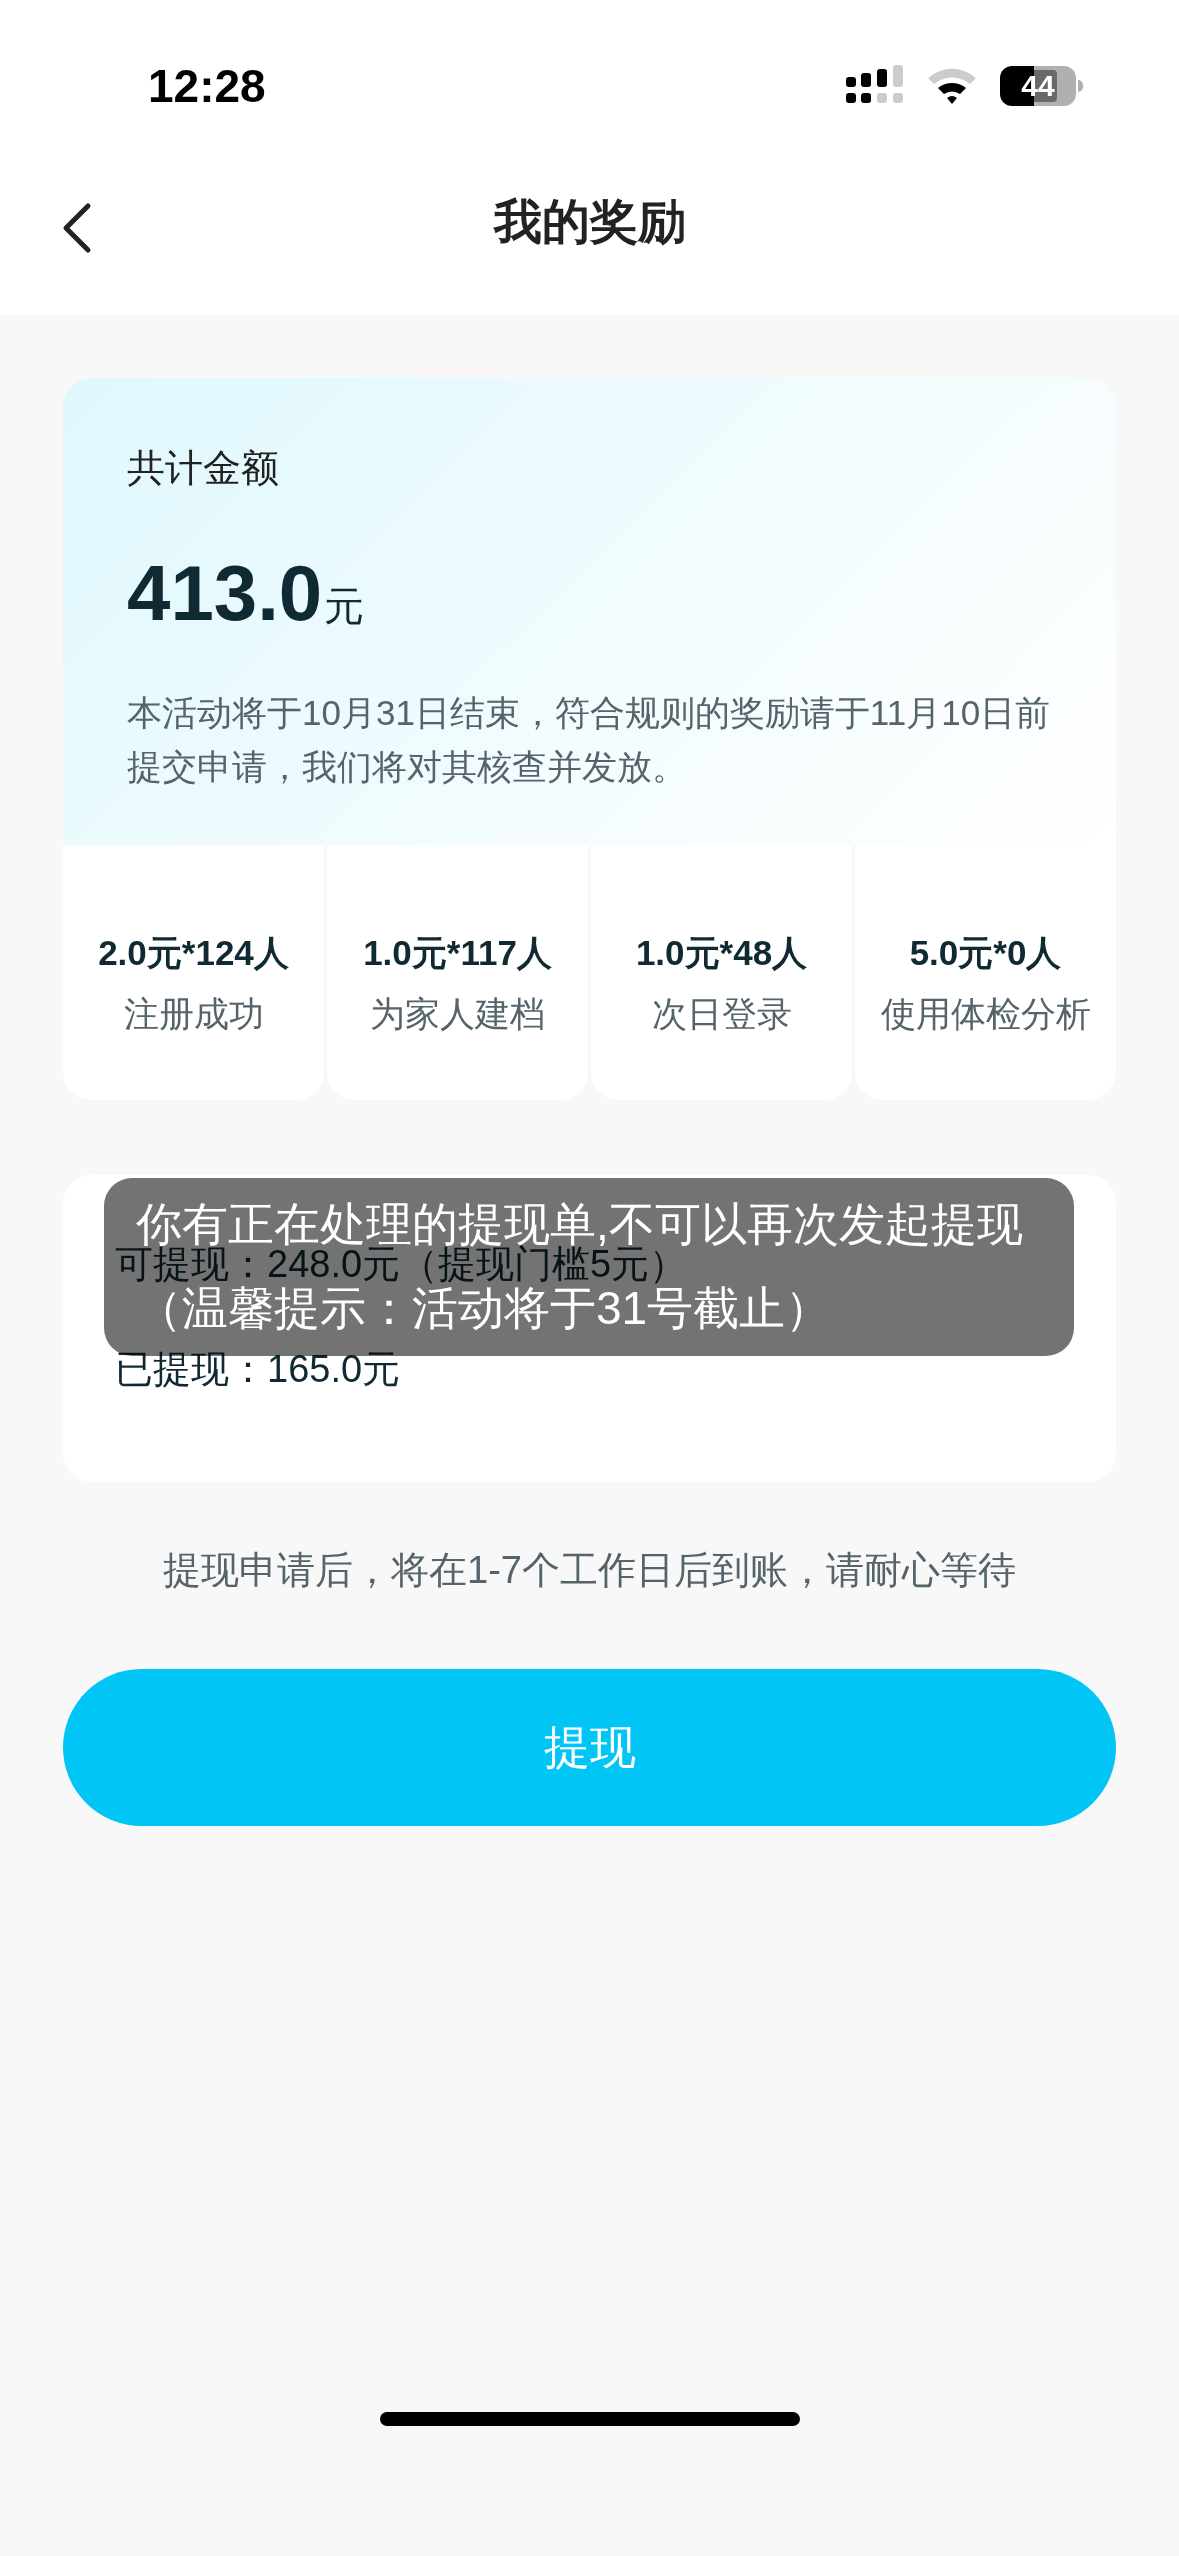 The image size is (1179, 2556). What do you see at coordinates (721, 1013) in the screenshot?
I see `stat-label: 次日登录` at bounding box center [721, 1013].